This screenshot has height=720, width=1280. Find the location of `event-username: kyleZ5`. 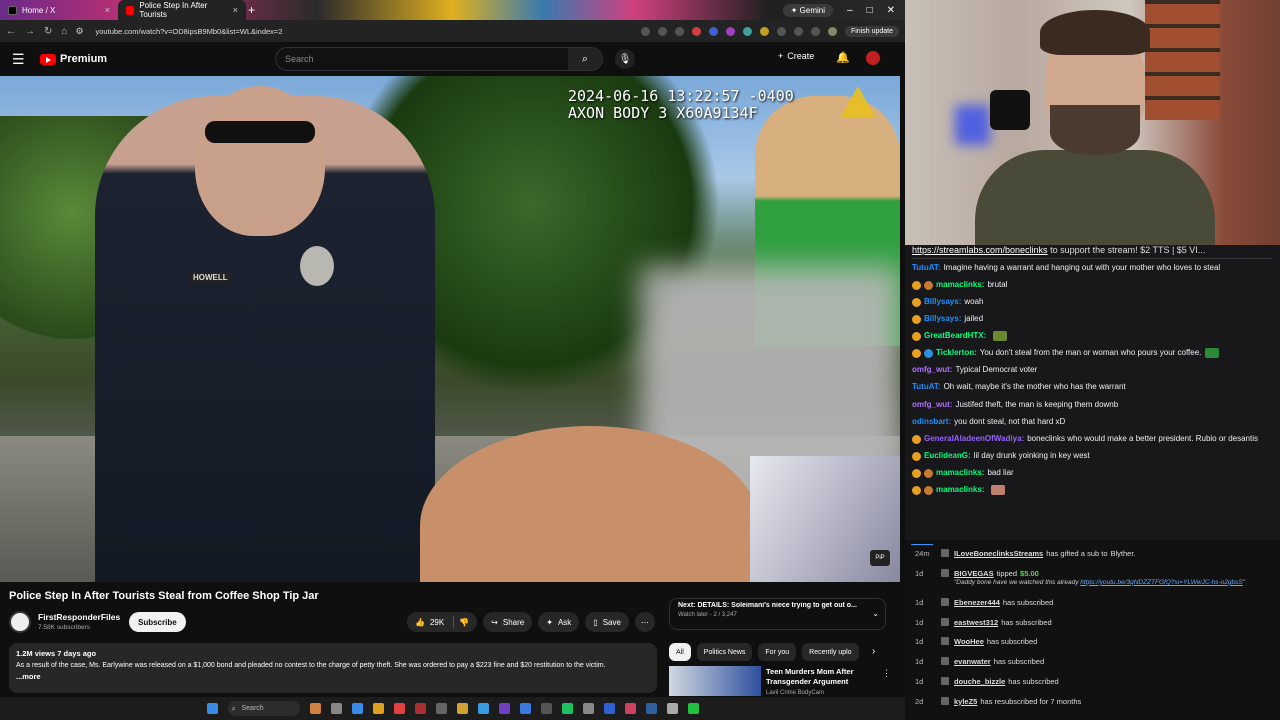

event-username: kyleZ5 is located at coordinates (965, 701).